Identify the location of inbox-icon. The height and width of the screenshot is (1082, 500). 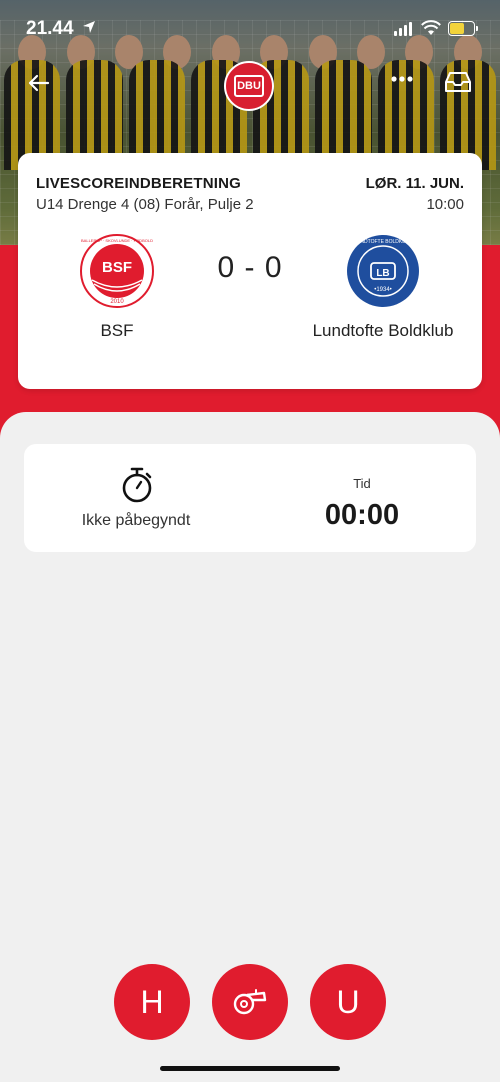
(458, 82).